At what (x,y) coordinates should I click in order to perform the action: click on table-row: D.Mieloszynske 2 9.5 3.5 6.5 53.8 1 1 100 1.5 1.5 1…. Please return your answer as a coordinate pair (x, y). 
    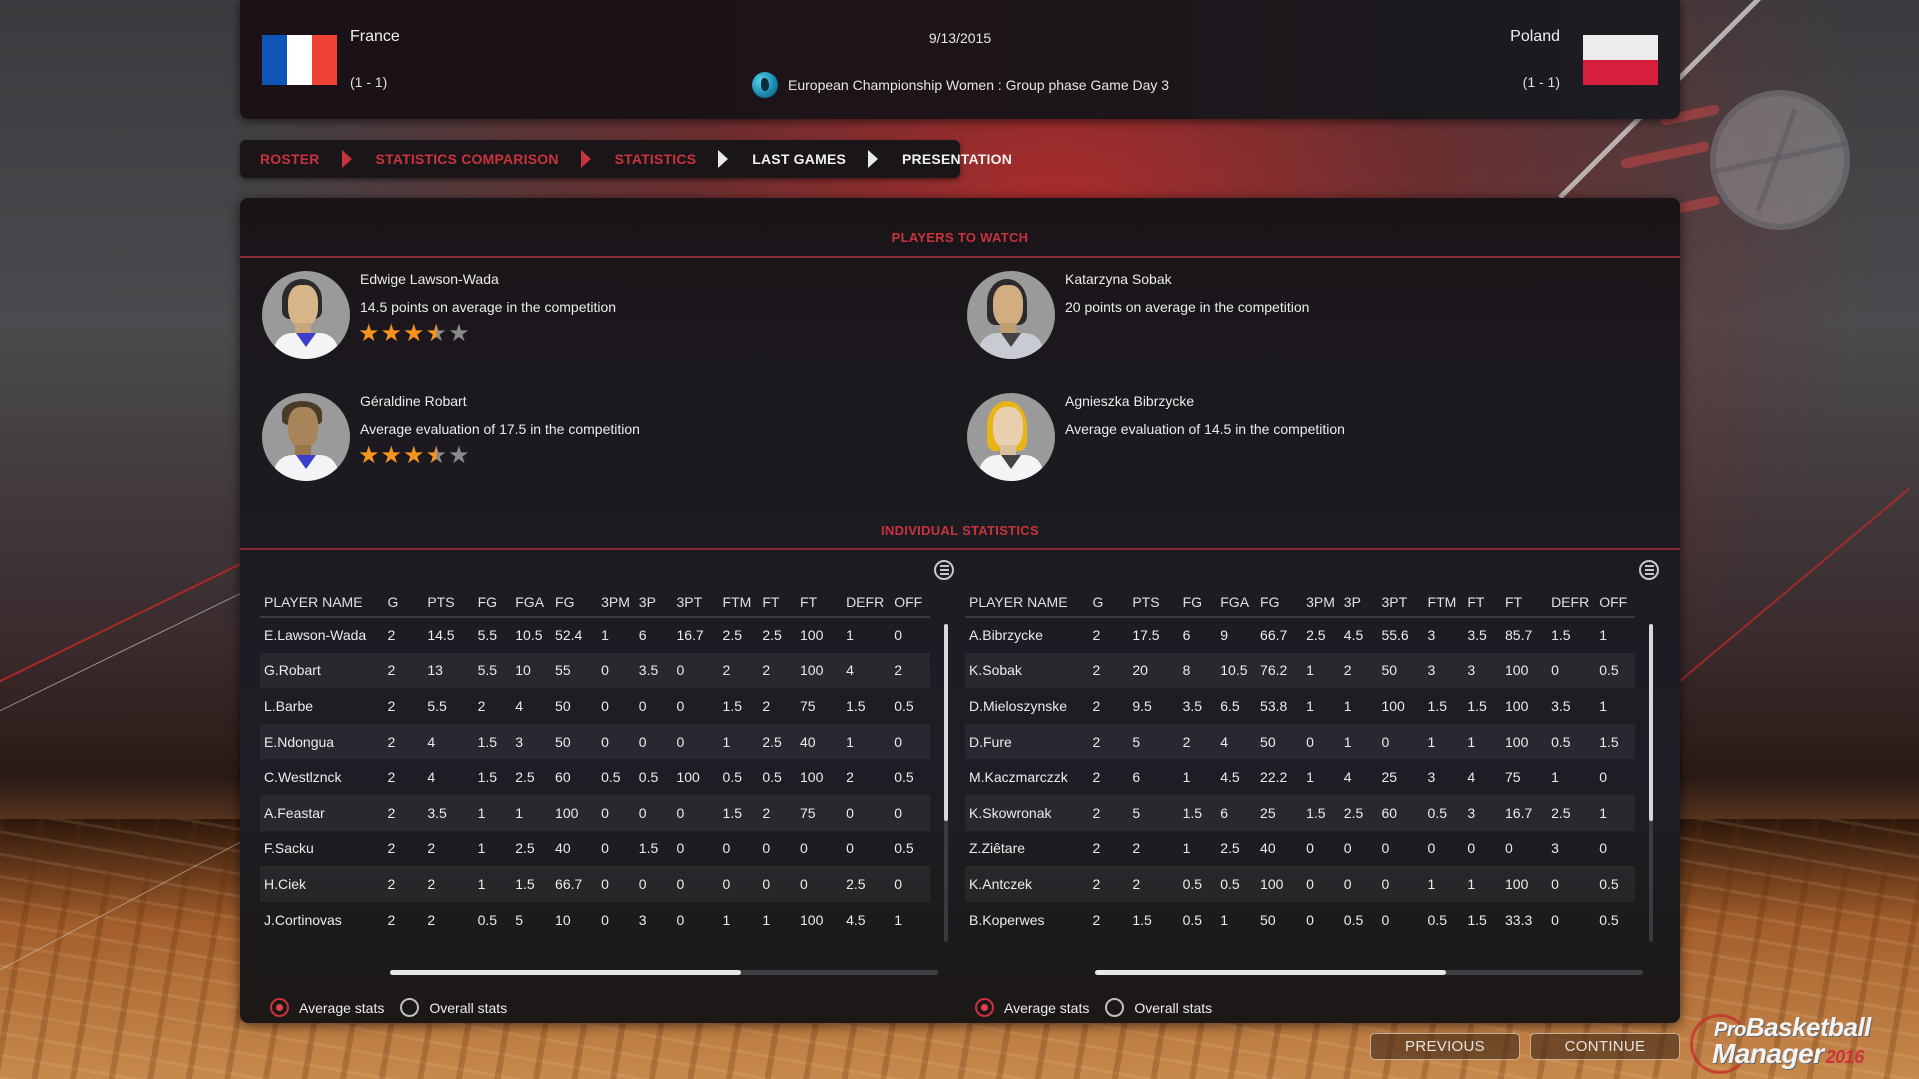
    Looking at the image, I should click on (1300, 706).